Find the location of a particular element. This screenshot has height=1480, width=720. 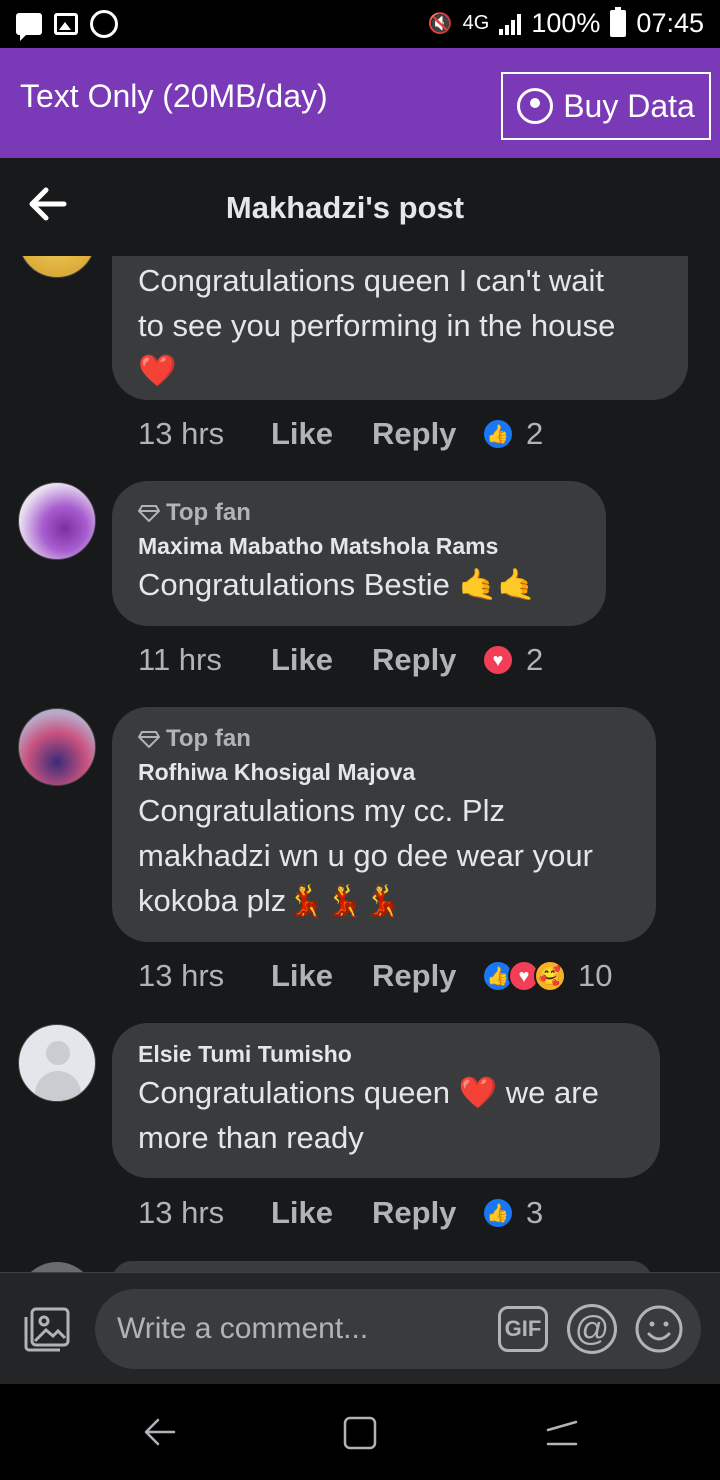

buy-data-label: Buy Data is located at coordinates (629, 105).